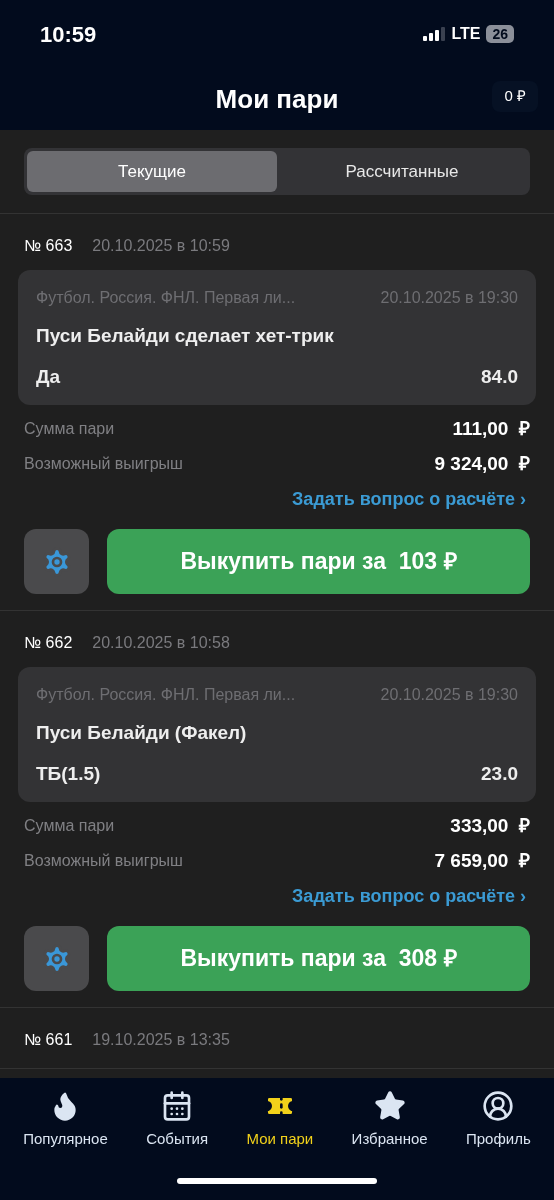 This screenshot has height=1200, width=554. Describe the element at coordinates (68, 773) in the screenshot. I see `outcome-label: ТБ(1.5)` at that location.